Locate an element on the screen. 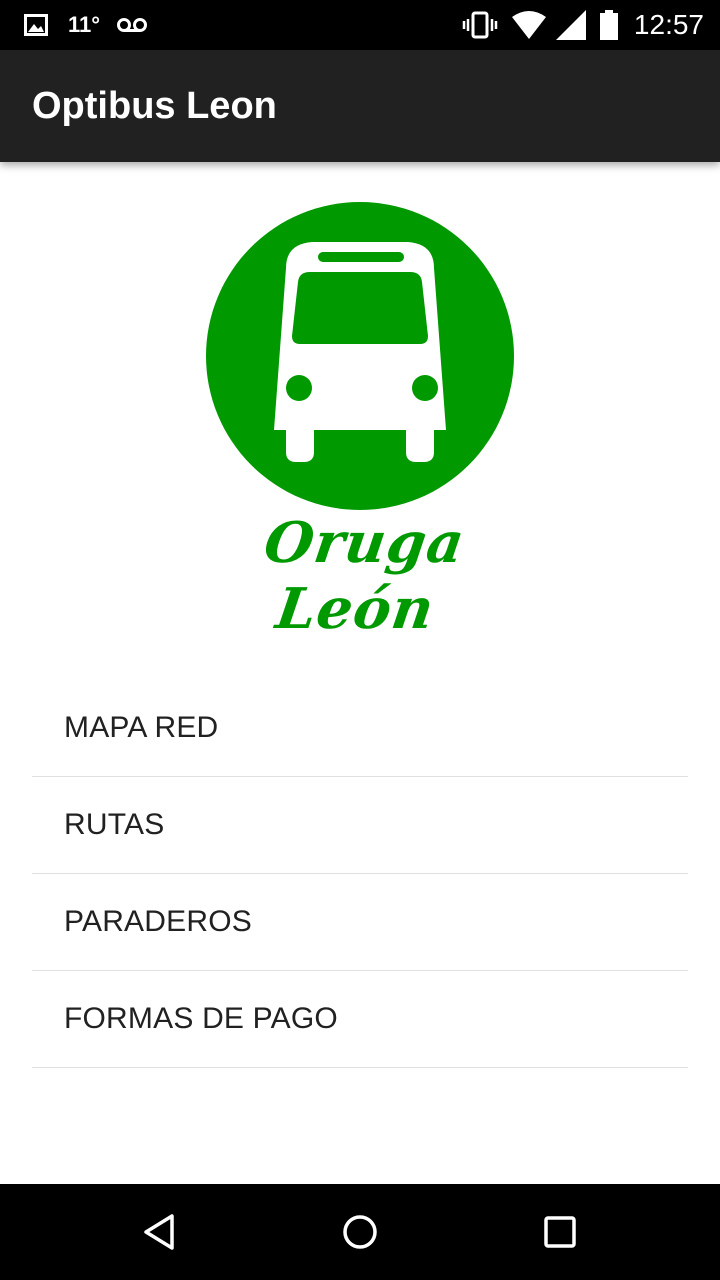  image-notification-icon is located at coordinates (36, 25).